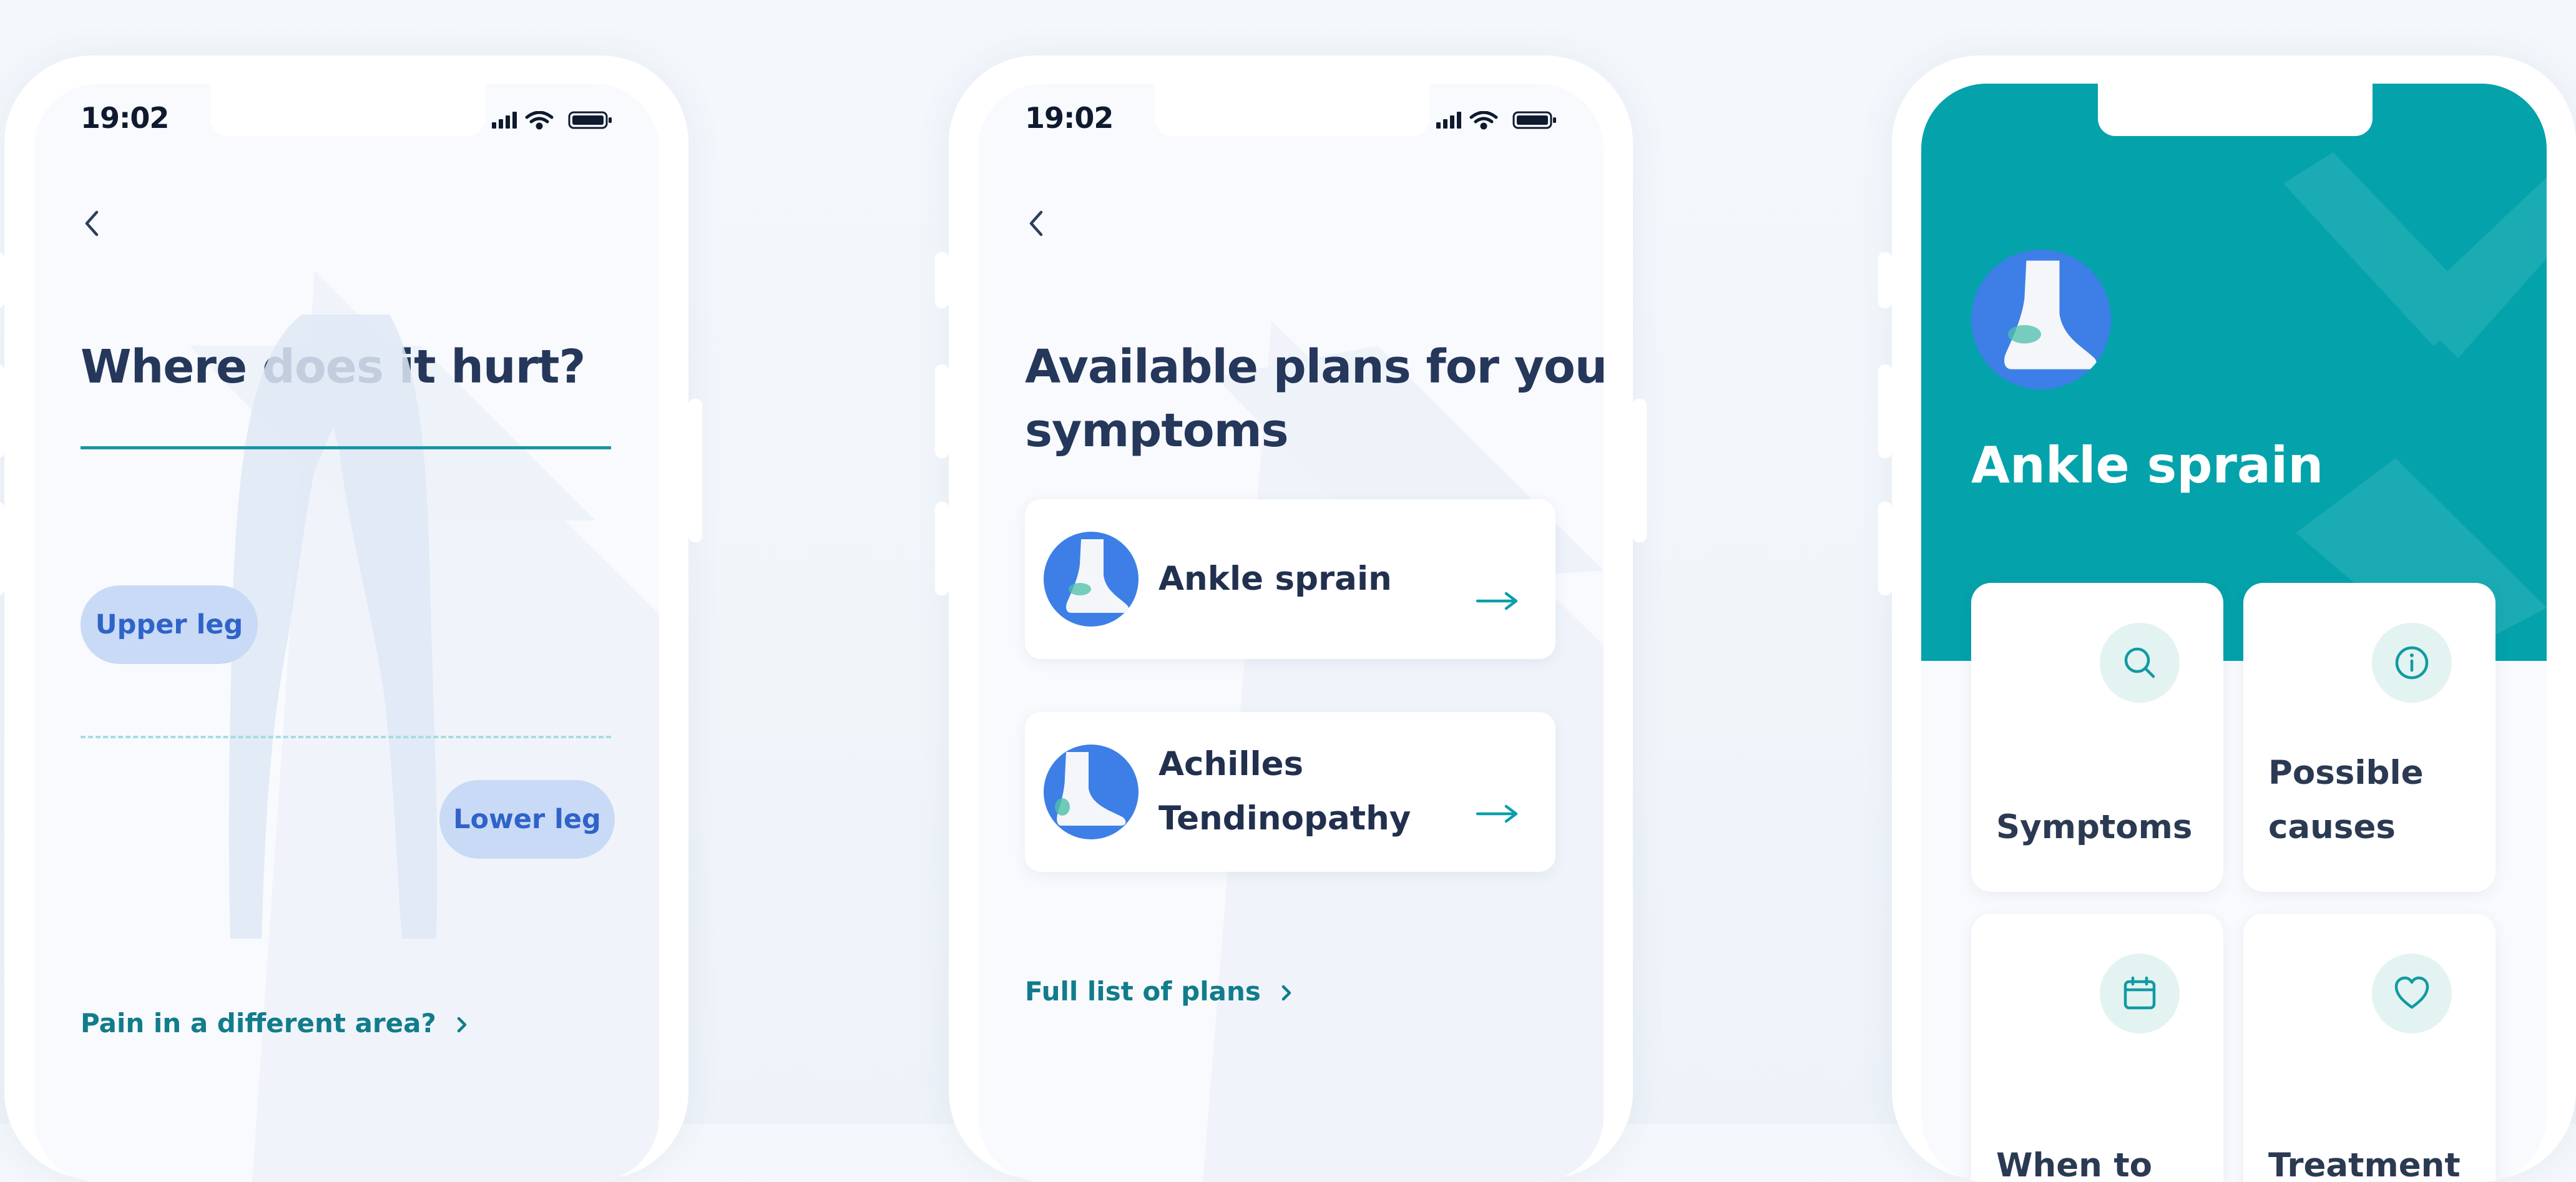 The height and width of the screenshot is (1182, 2576). I want to click on heart-icon, so click(2412, 993).